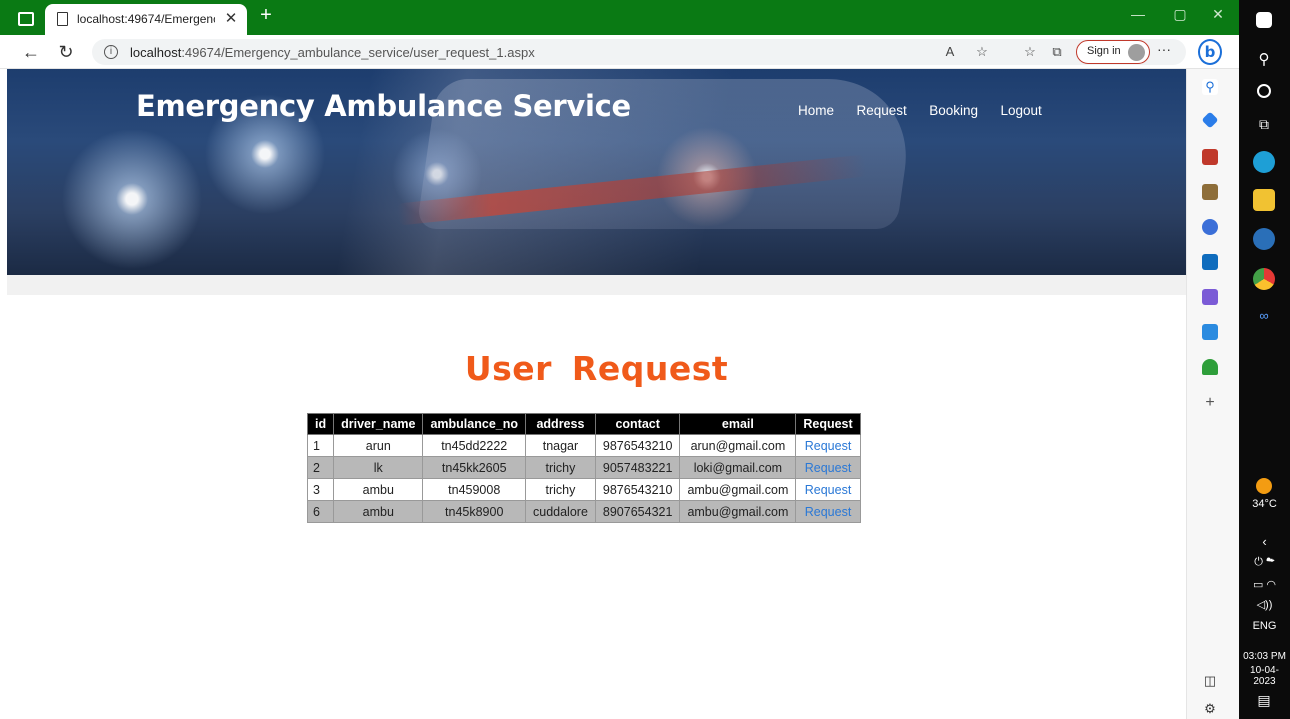 This screenshot has height=719, width=1290. I want to click on page-title: User Request, so click(596, 368).